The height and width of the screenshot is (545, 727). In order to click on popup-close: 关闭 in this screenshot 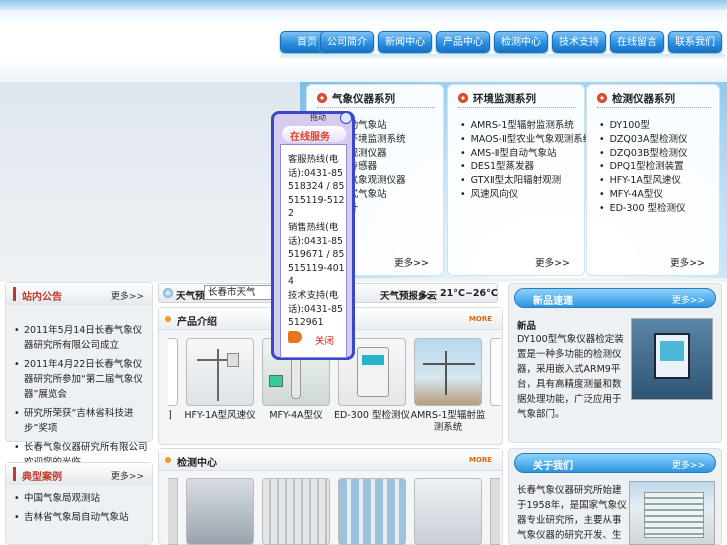, I will do `click(324, 340)`.